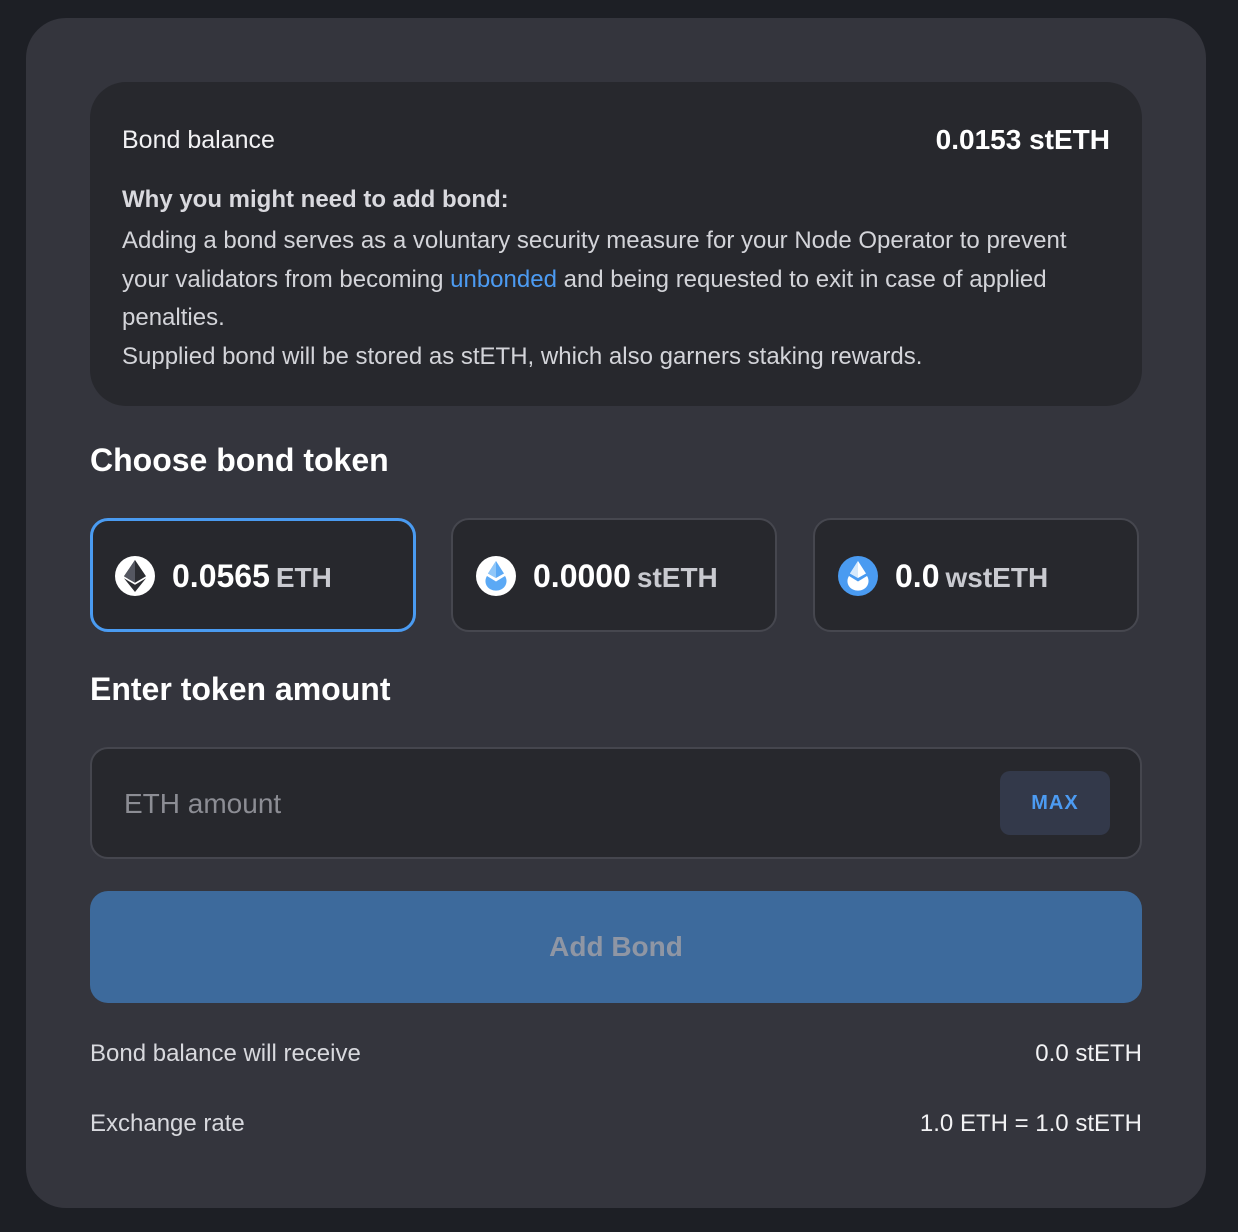 The width and height of the screenshot is (1238, 1232). I want to click on max-button: MAX, so click(1055, 803).